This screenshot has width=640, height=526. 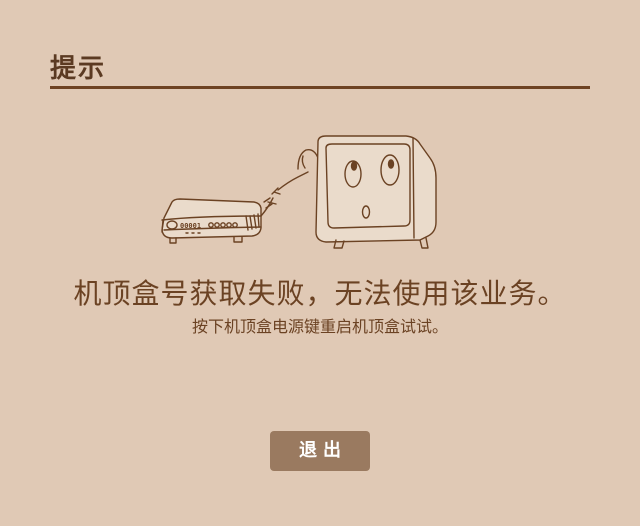 I want to click on title-divider, so click(x=320, y=87).